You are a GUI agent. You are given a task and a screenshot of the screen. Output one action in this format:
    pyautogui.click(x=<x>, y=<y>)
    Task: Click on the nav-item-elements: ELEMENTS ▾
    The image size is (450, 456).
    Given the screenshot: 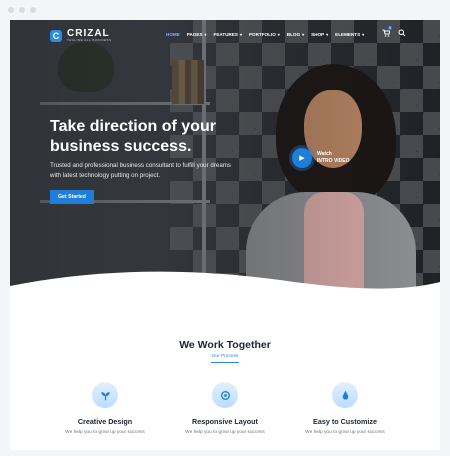 What is the action you would take?
    pyautogui.click(x=349, y=34)
    